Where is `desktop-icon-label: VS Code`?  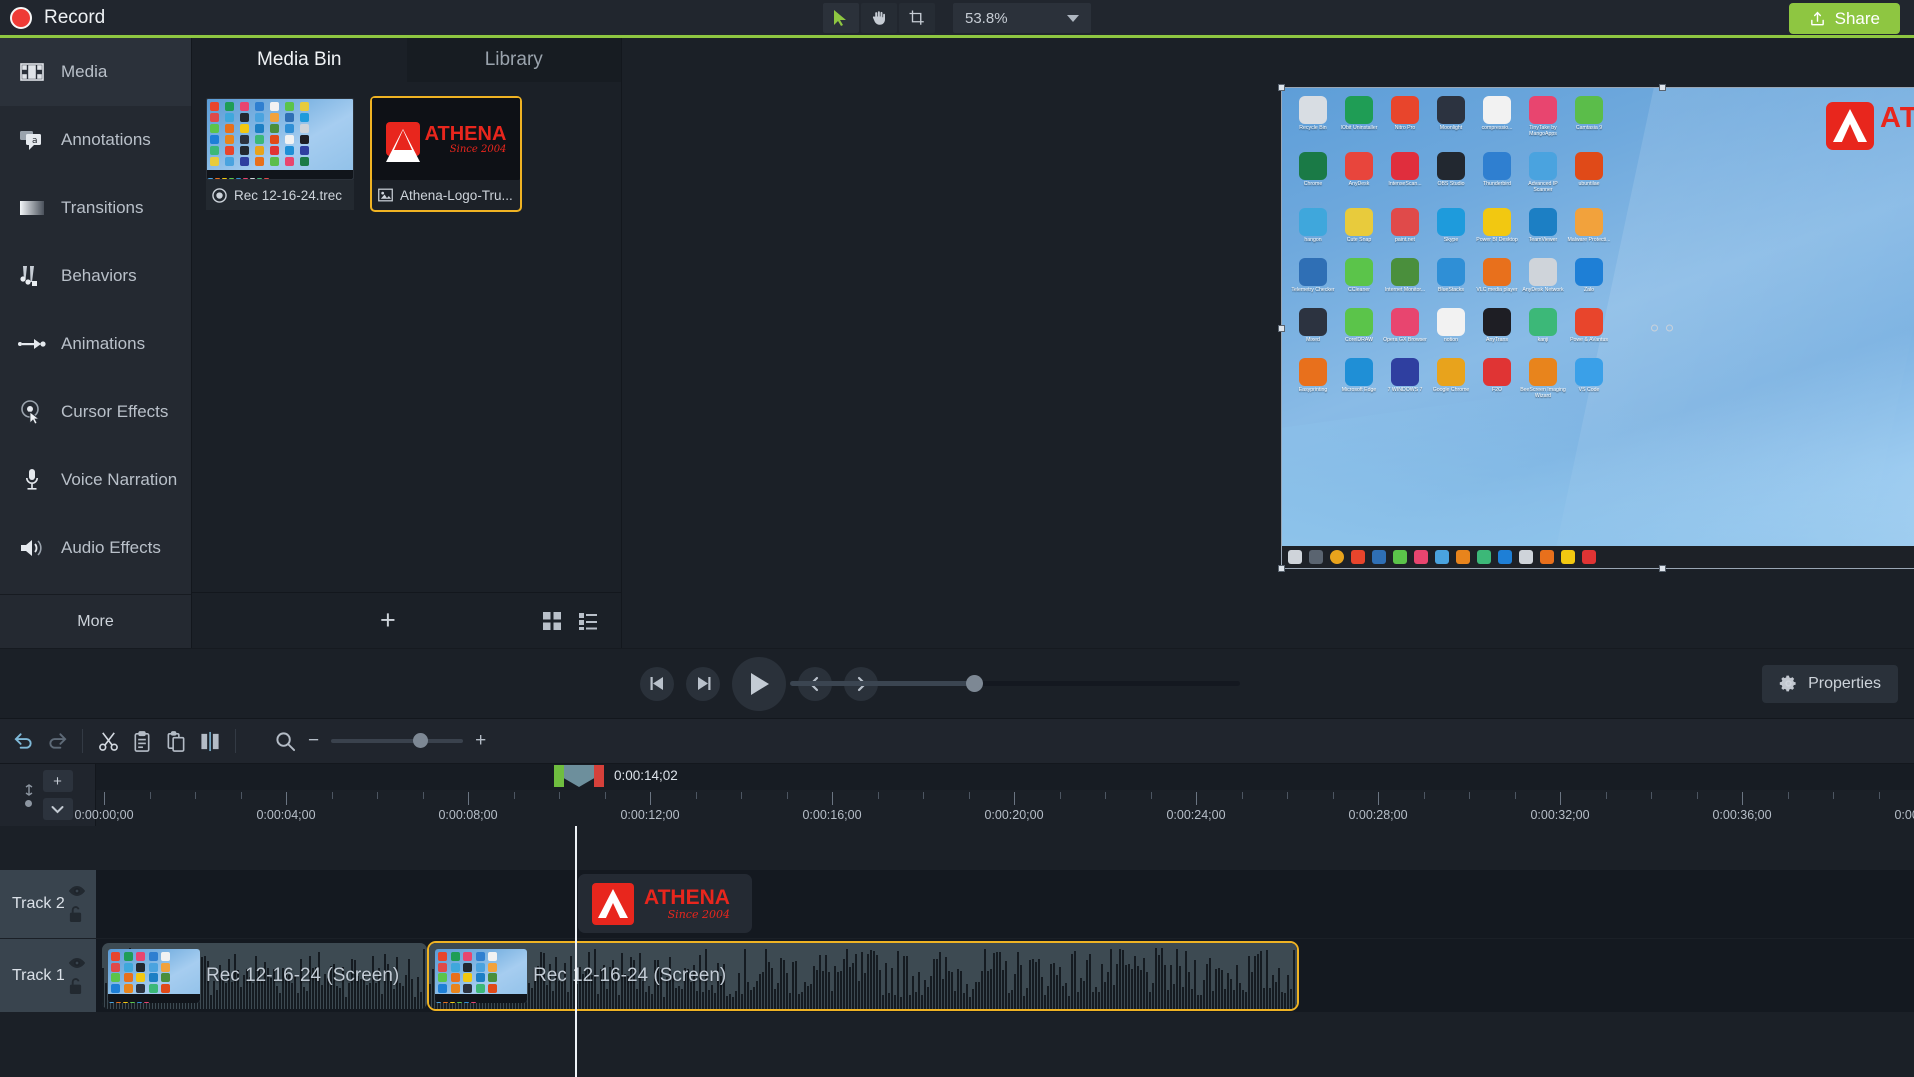 desktop-icon-label: VS Code is located at coordinates (1589, 389).